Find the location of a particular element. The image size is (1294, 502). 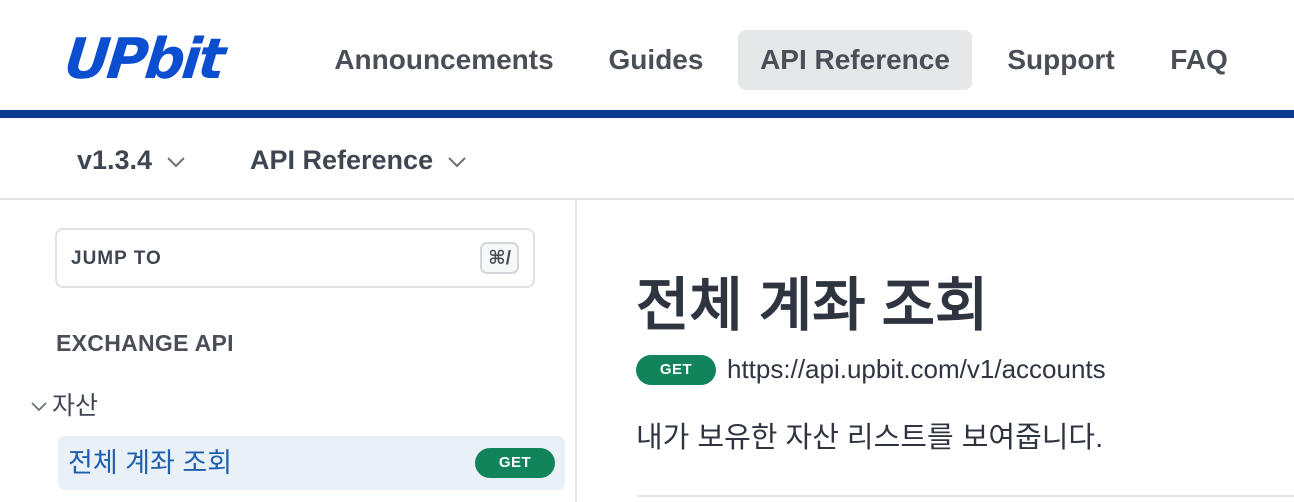

section-select: API Reference is located at coordinates (358, 160).